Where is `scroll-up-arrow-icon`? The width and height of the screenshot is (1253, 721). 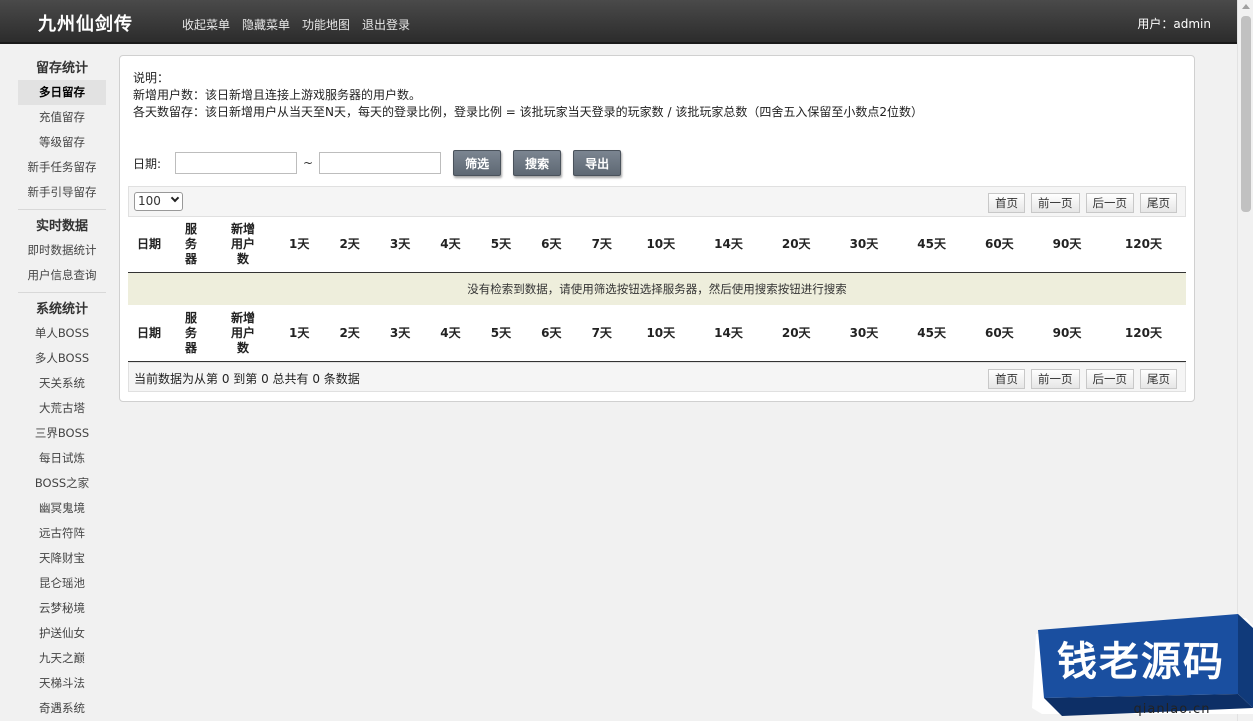
scroll-up-arrow-icon is located at coordinates (1246, 6).